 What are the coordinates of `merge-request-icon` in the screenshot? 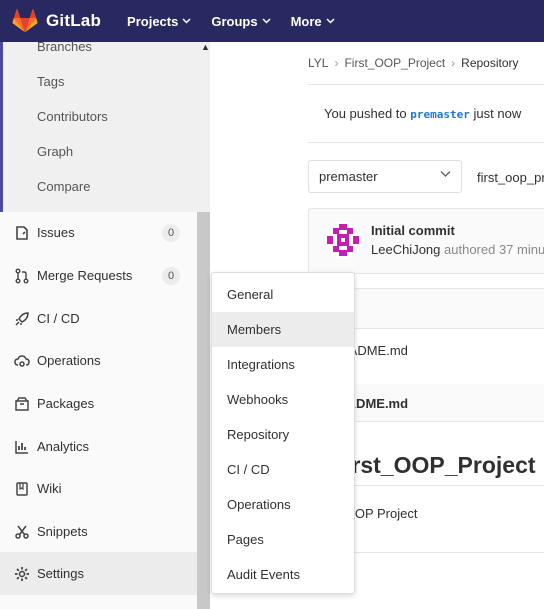 It's located at (22, 276).